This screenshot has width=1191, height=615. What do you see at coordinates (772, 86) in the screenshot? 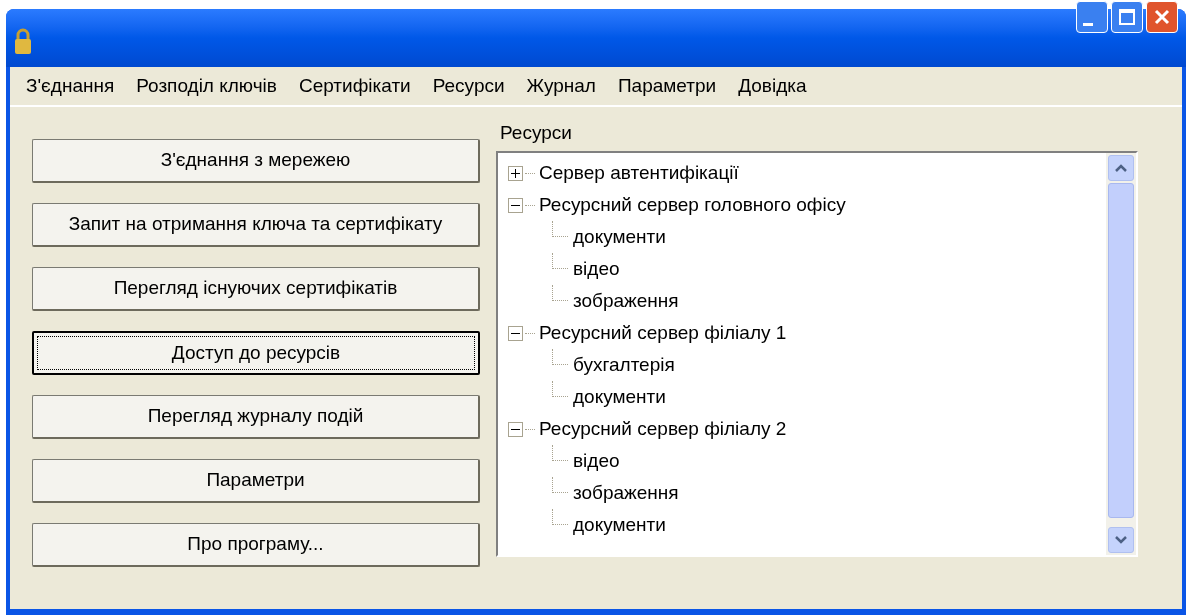
I see `menu-item: Довідка` at bounding box center [772, 86].